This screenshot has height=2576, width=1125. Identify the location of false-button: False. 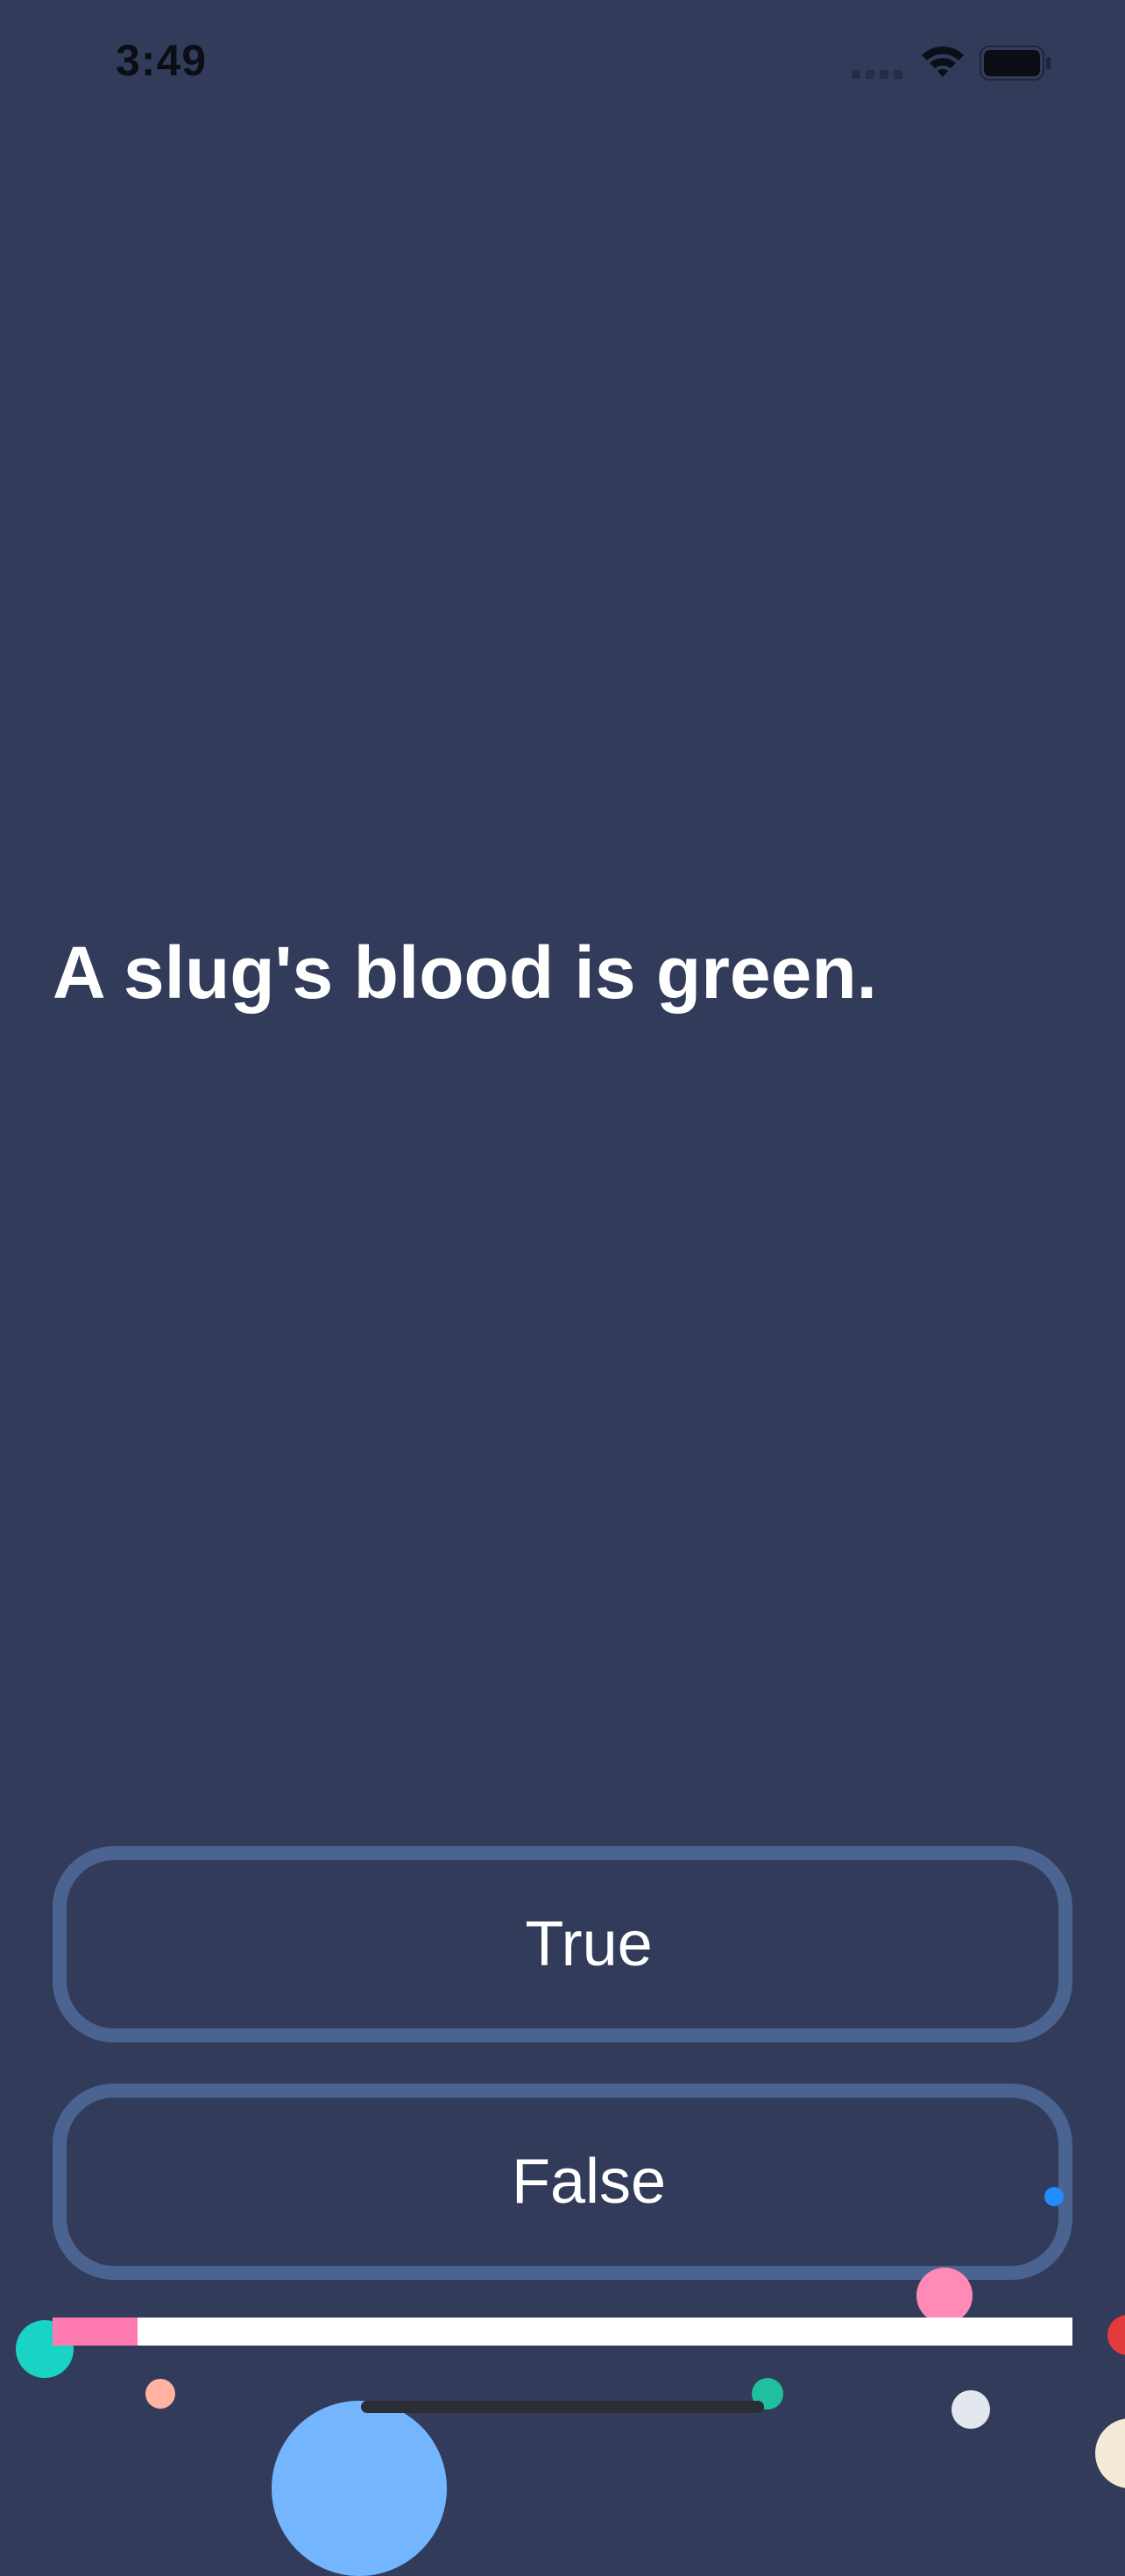
(562, 2182).